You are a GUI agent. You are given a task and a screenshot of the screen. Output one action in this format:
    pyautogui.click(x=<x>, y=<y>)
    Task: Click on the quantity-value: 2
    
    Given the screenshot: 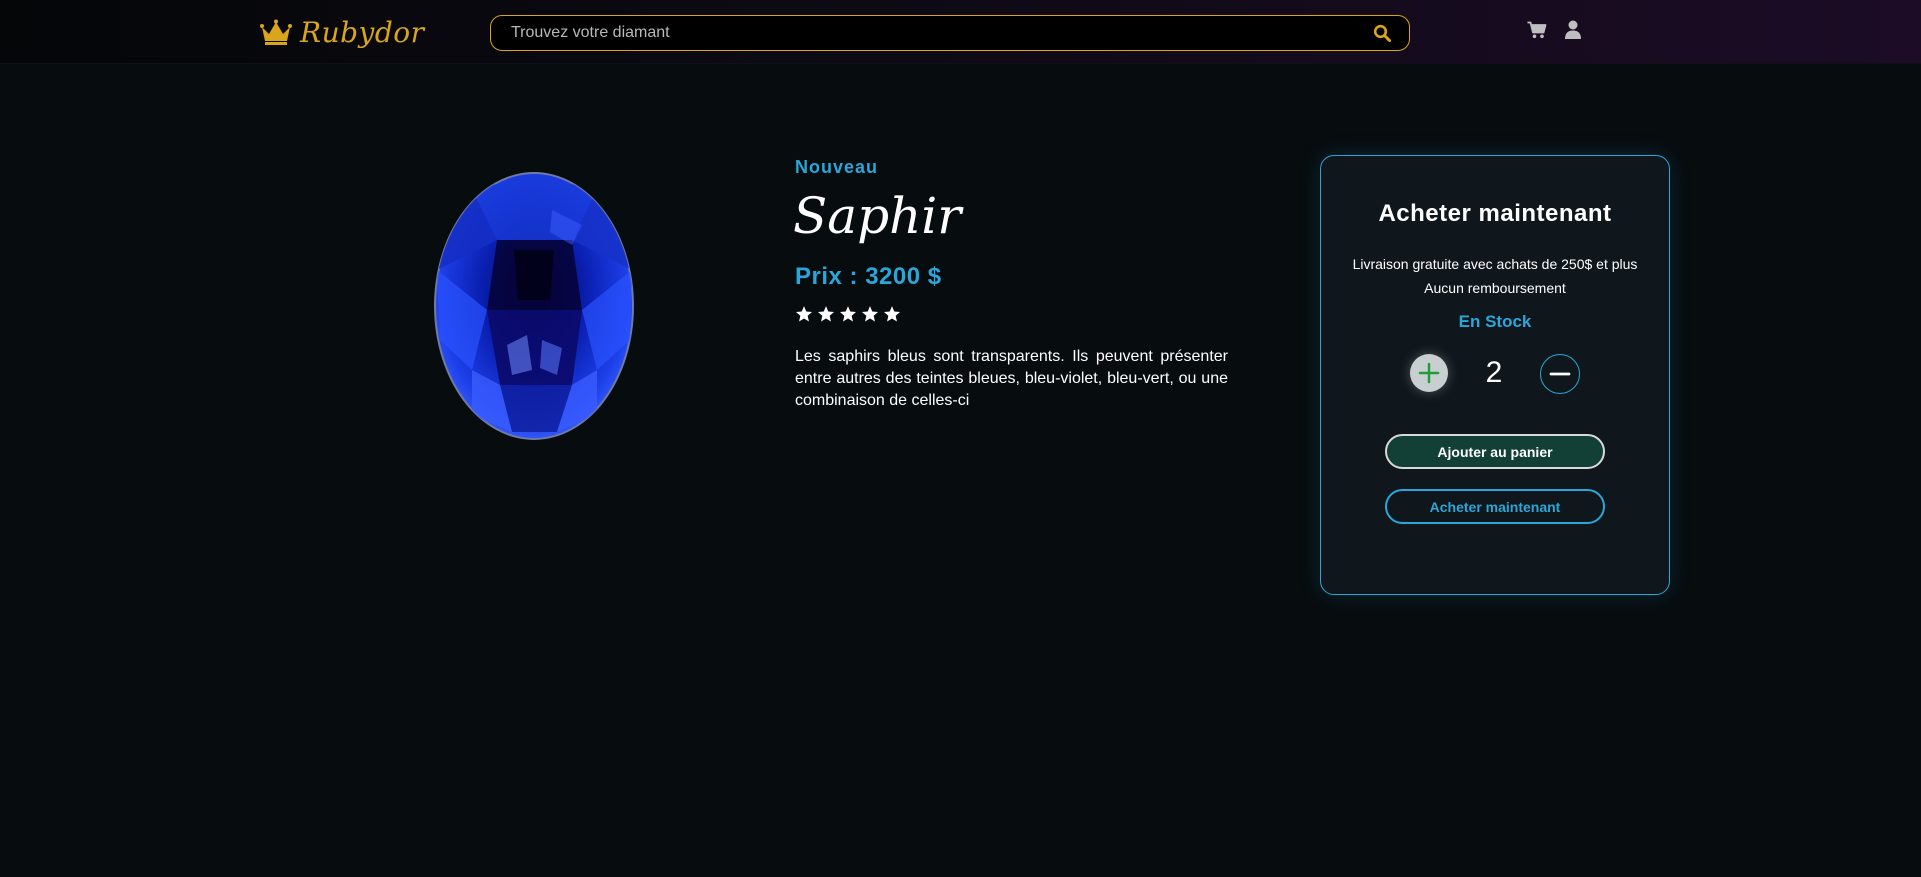 What is the action you would take?
    pyautogui.click(x=1494, y=372)
    